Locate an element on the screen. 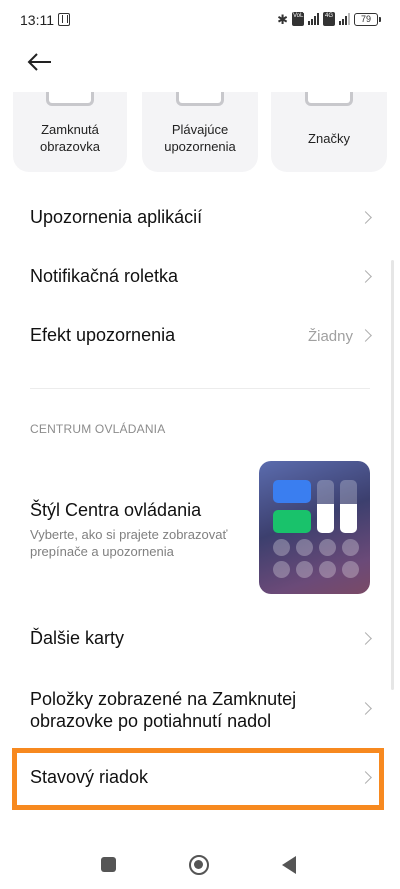  row-more-tiles: Ďalšie karty is located at coordinates (200, 639).